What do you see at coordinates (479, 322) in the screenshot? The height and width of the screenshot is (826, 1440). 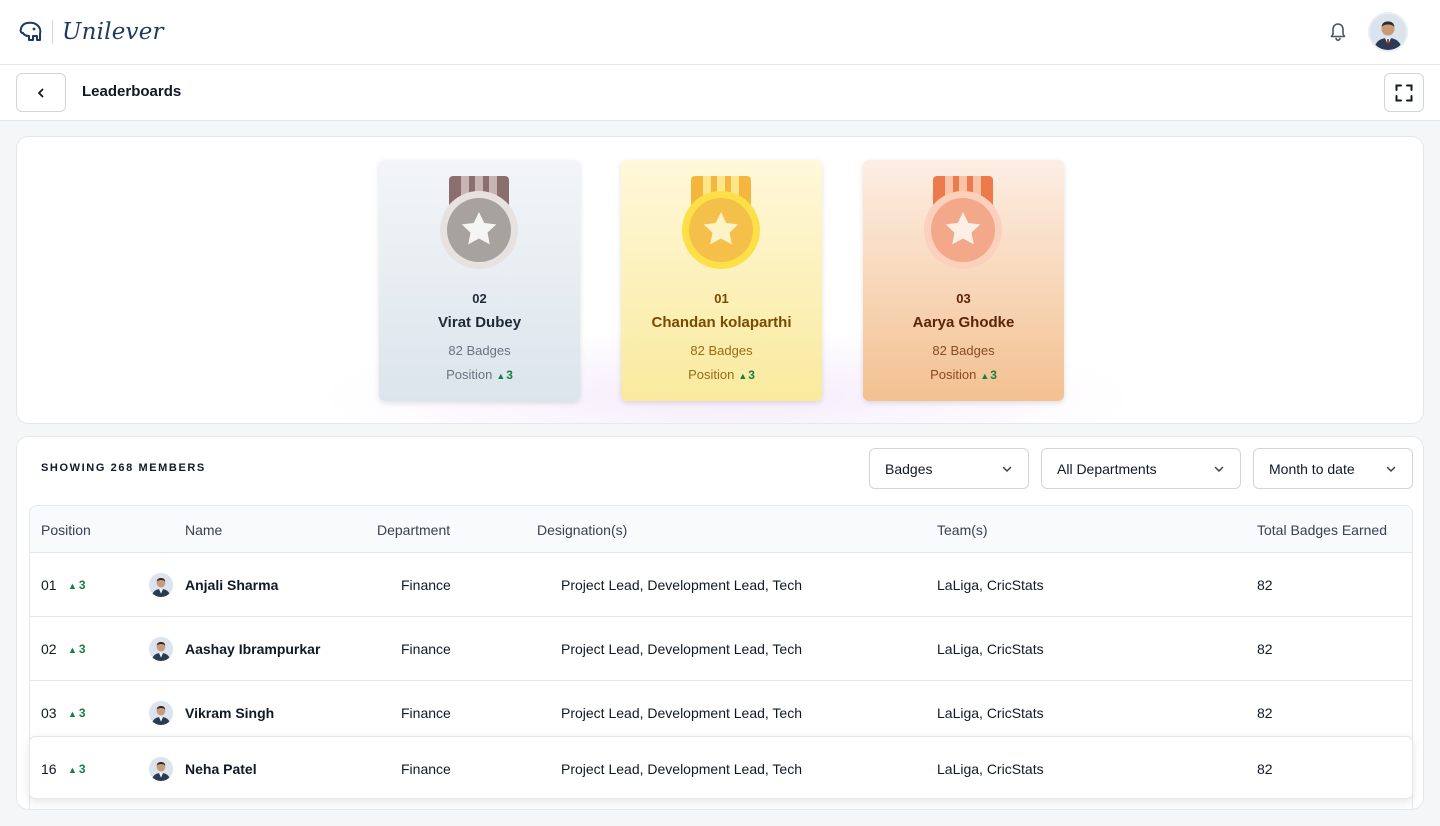 I see `podium-name: Virat Dubey` at bounding box center [479, 322].